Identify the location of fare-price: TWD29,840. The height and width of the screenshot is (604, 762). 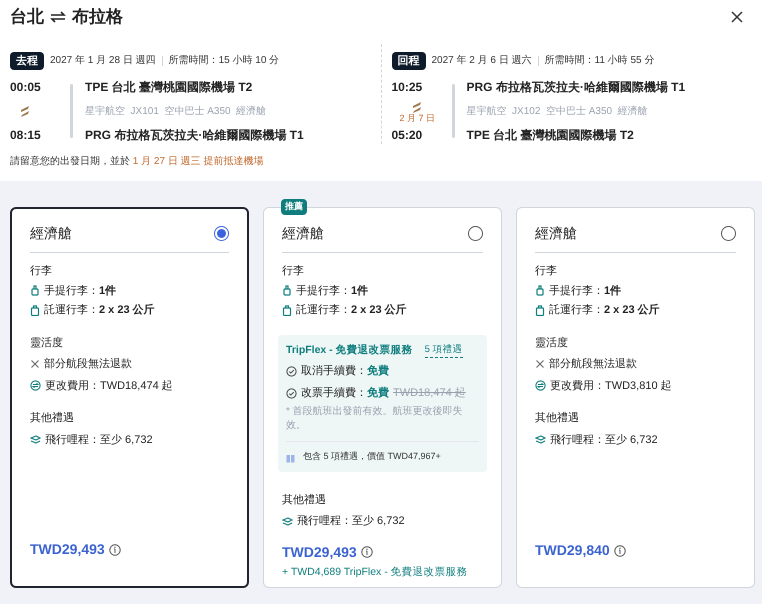
(572, 550).